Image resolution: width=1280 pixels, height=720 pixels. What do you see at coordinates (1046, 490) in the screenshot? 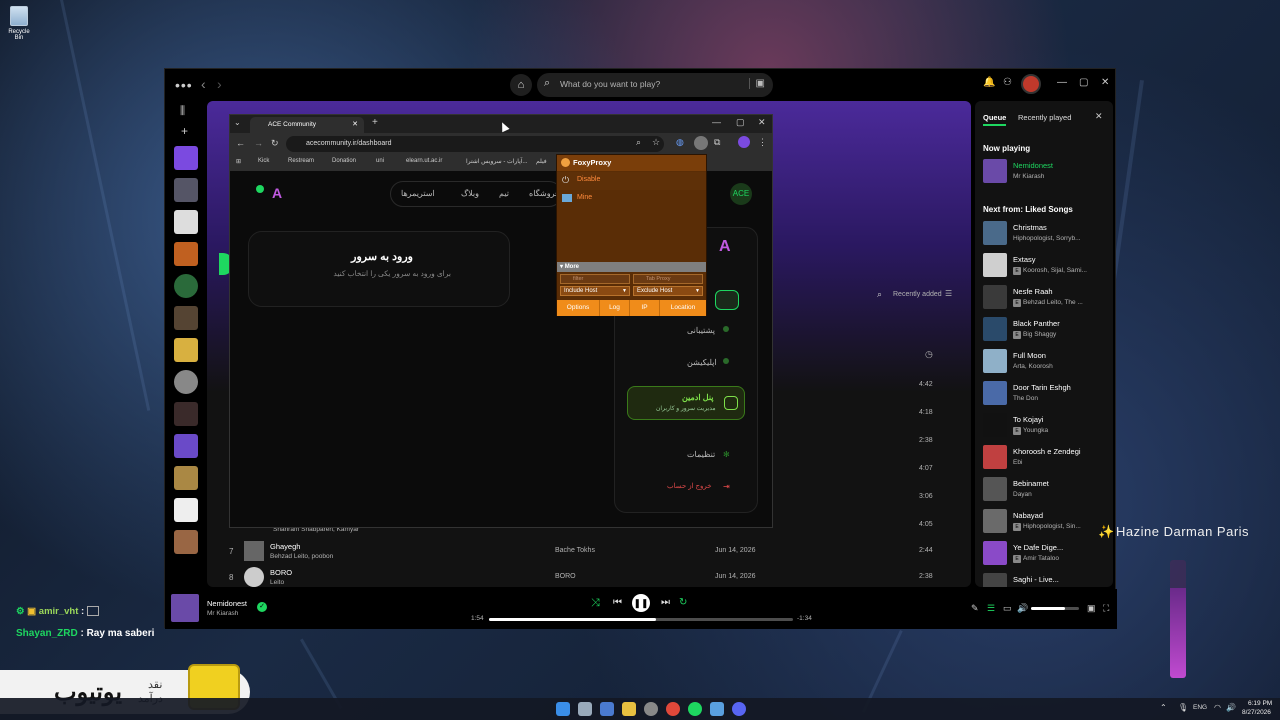
I see `queue-item: Bebinamet Dayan` at bounding box center [1046, 490].